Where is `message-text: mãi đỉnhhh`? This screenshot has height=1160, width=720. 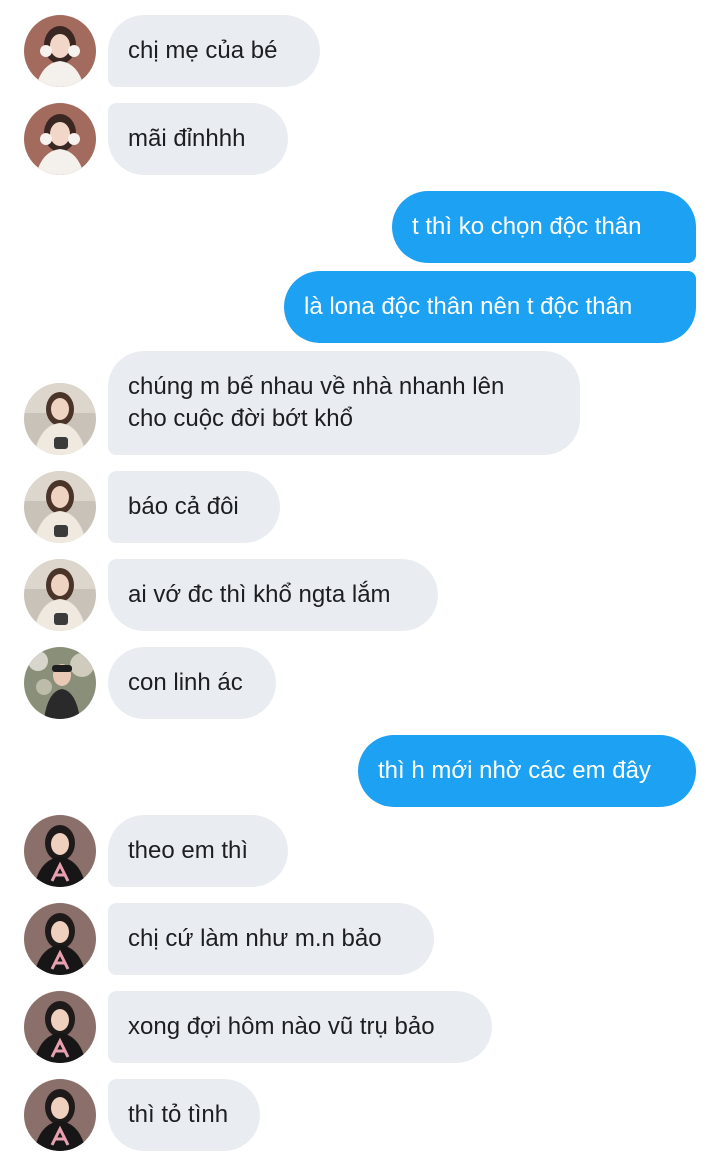
message-text: mãi đỉnhhh is located at coordinates (187, 138).